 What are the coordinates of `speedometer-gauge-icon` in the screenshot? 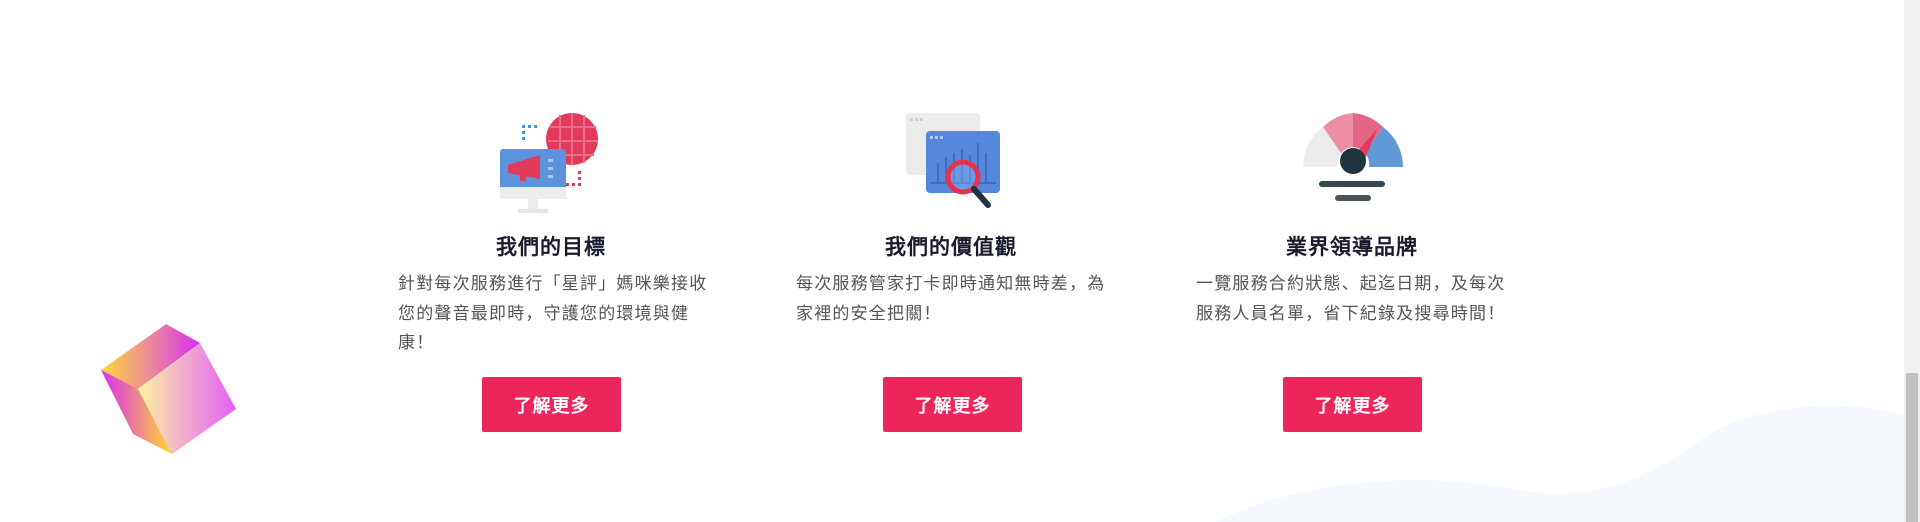 It's located at (1353, 157).